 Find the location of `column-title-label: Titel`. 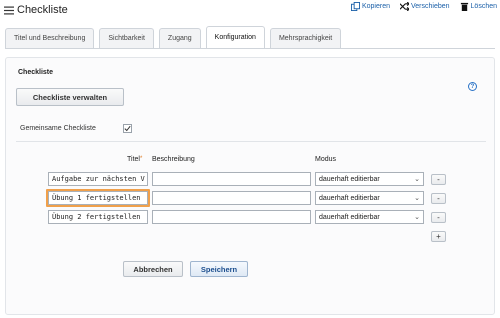

column-title-label: Titel is located at coordinates (133, 159).